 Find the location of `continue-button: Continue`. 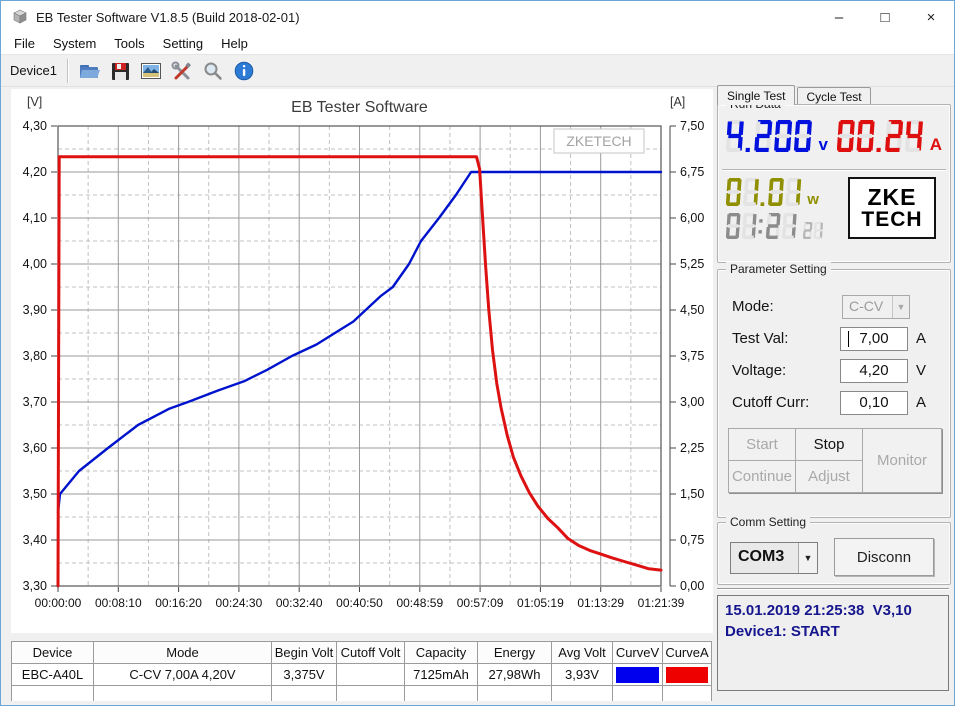

continue-button: Continue is located at coordinates (762, 476).